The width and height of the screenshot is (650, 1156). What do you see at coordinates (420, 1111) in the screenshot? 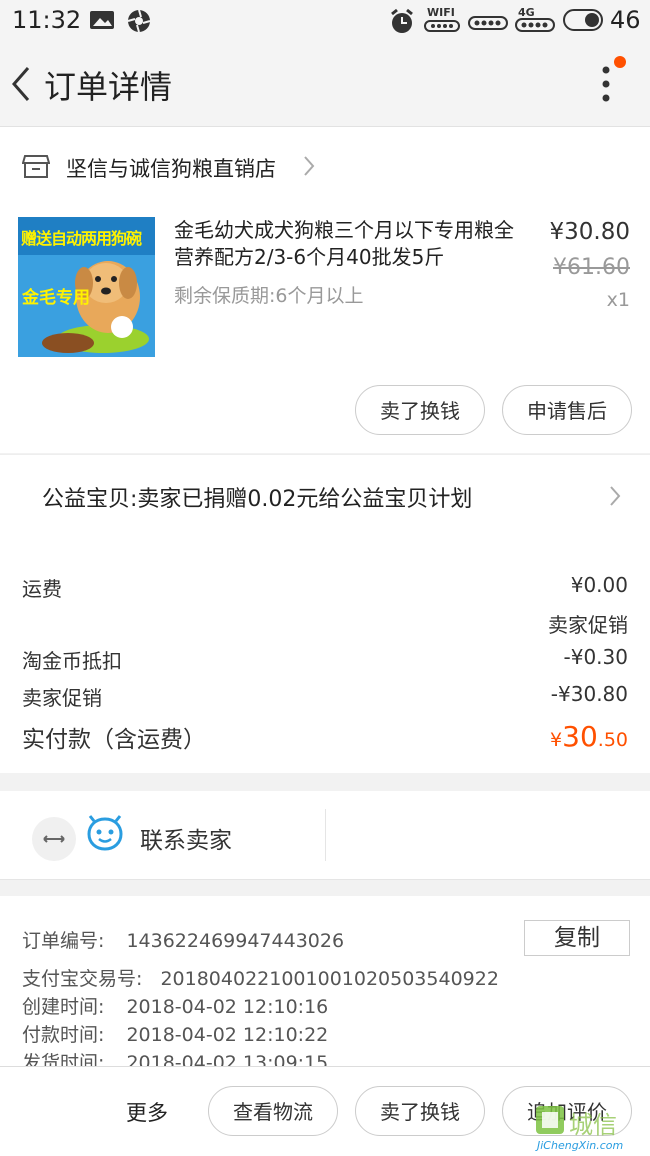
I see `resell-bottom-button: 卖了换钱` at bounding box center [420, 1111].